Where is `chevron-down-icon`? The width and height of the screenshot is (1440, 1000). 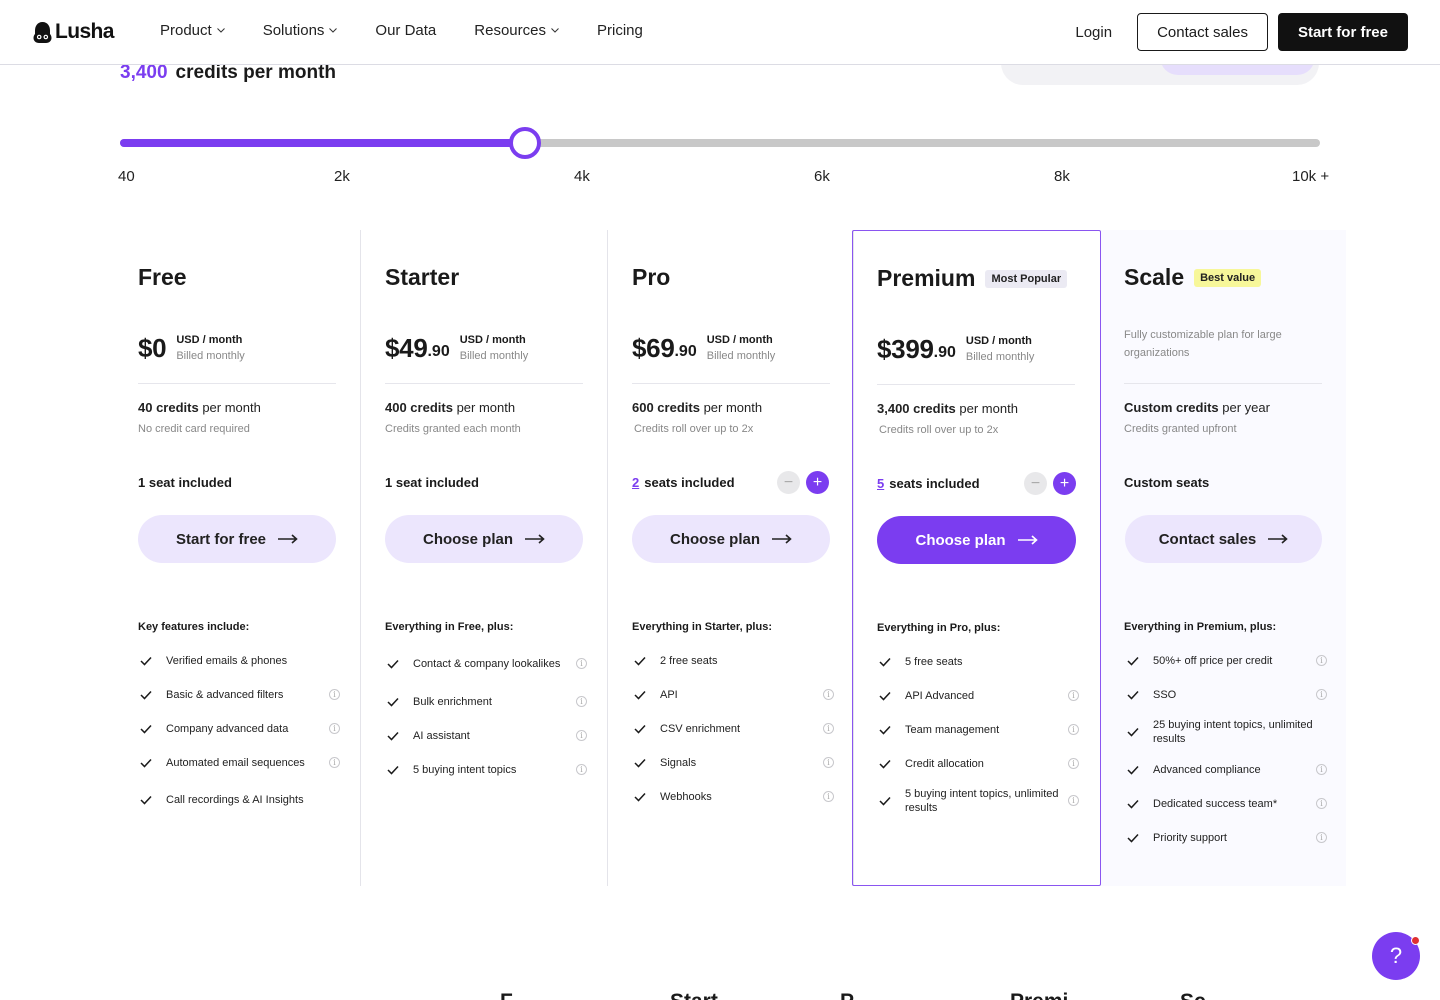
chevron-down-icon is located at coordinates (333, 30).